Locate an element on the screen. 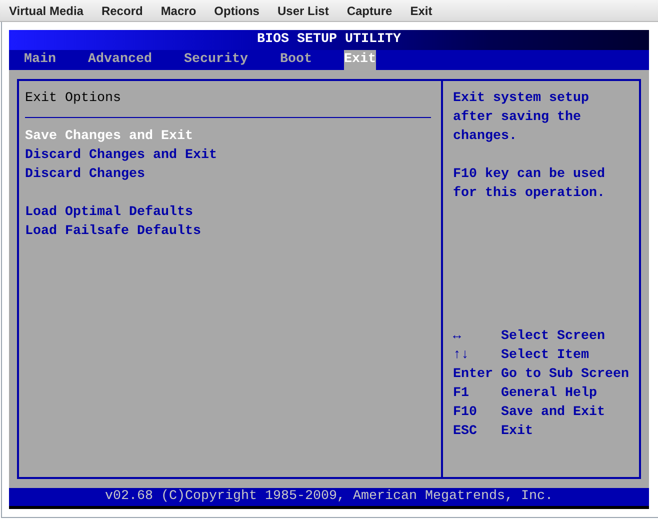 The image size is (658, 521). help-text: F10 key can be used for this operation. is located at coordinates (529, 184).